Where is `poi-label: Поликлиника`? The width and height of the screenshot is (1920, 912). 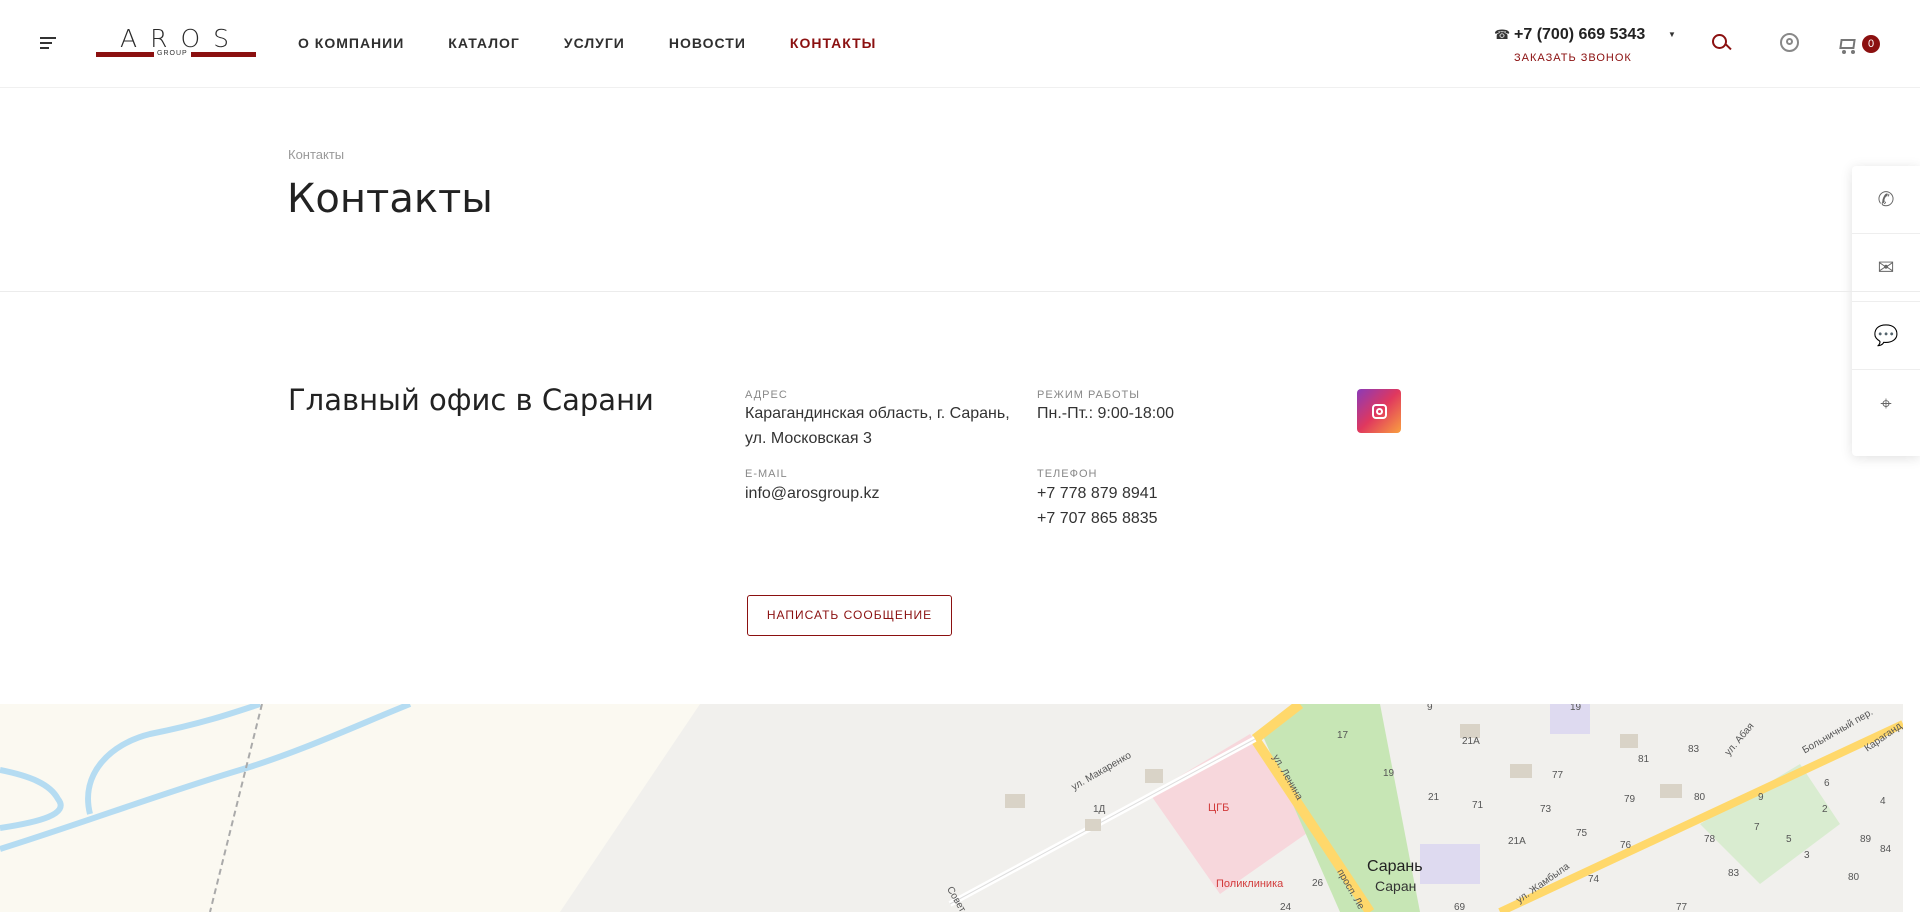
poi-label: Поликлиника is located at coordinates (1250, 884).